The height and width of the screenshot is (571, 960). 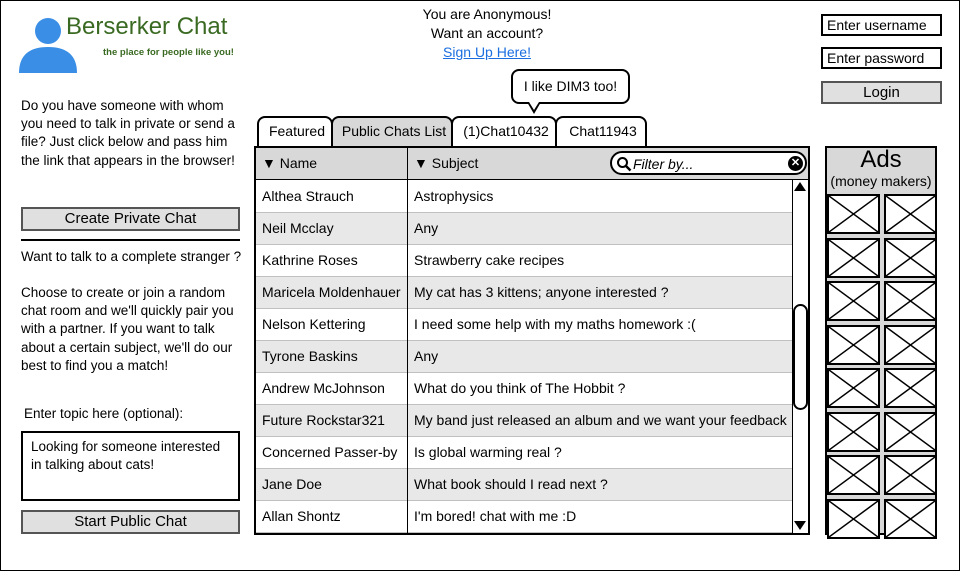 What do you see at coordinates (298, 163) in the screenshot?
I see `column-name-label: Name` at bounding box center [298, 163].